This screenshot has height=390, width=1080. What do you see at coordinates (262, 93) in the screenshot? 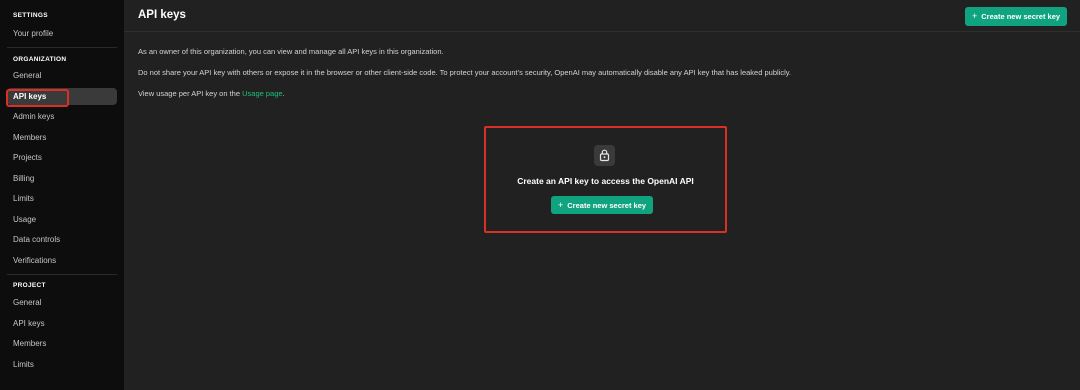
I see `usage-page-link: Usage page` at bounding box center [262, 93].